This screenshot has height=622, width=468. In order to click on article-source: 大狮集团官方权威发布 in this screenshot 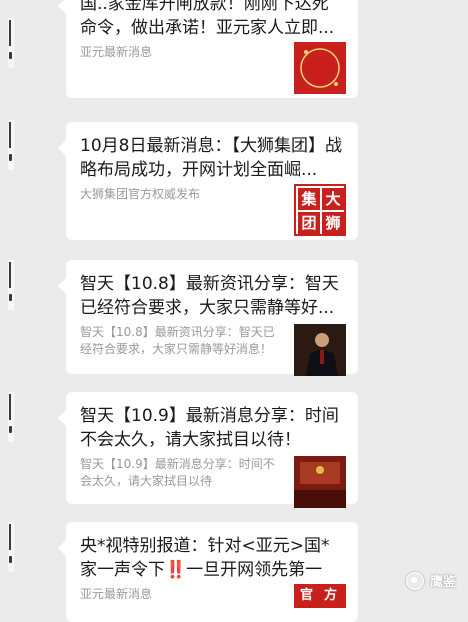, I will do `click(140, 194)`.